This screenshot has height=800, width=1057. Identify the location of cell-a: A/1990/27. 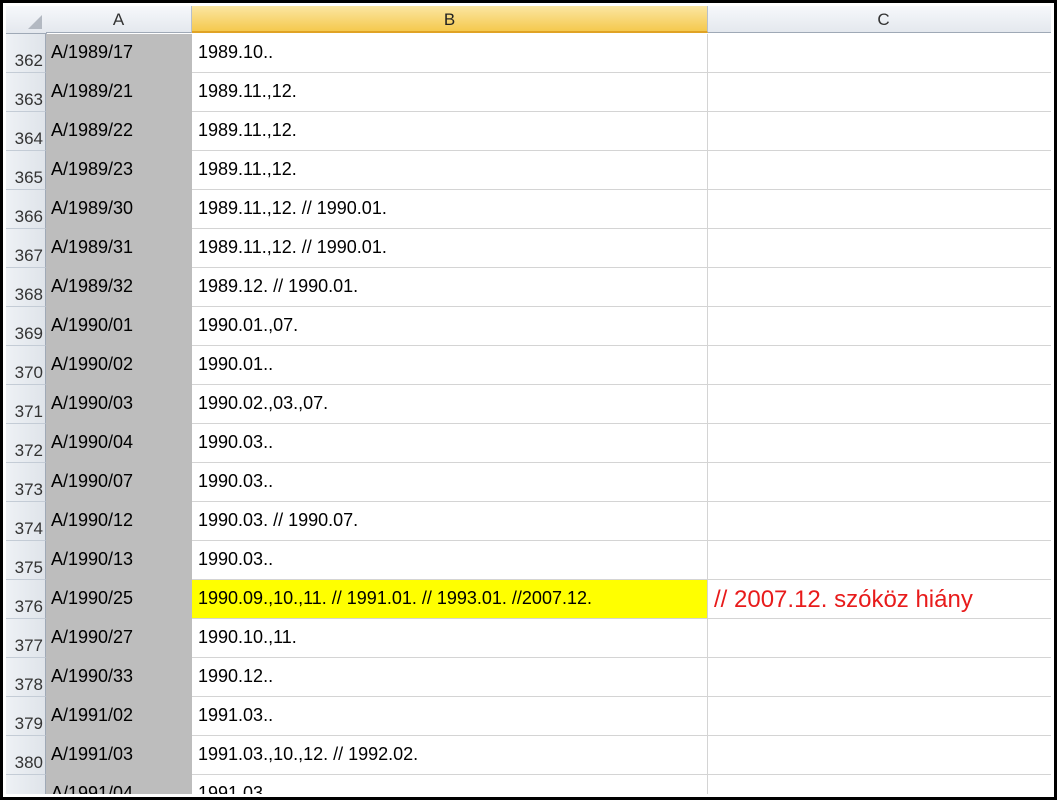
(119, 638).